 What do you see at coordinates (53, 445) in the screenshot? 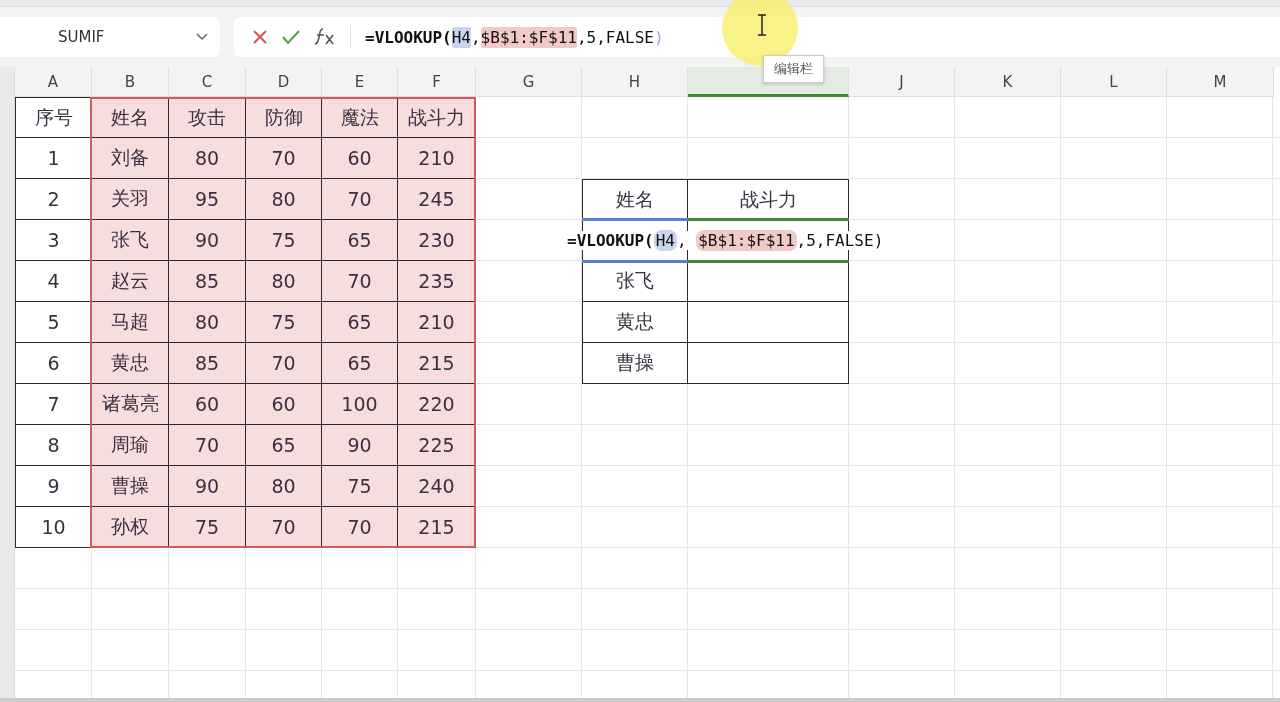
I see `table-cell: 8` at bounding box center [53, 445].